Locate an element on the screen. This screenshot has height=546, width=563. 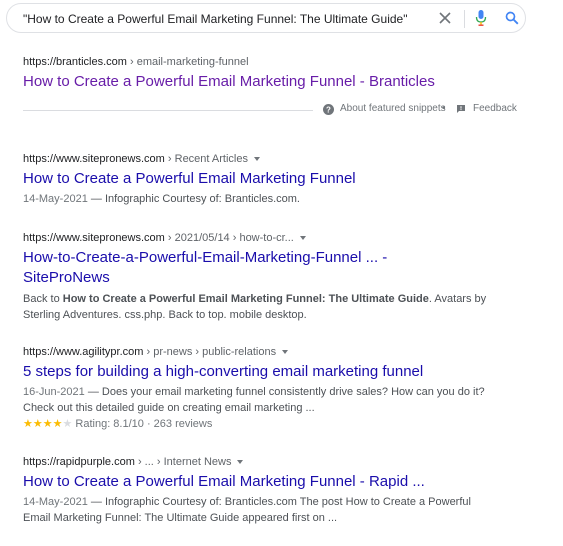
result-domain: https://rapidpurple.com is located at coordinates (79, 462).